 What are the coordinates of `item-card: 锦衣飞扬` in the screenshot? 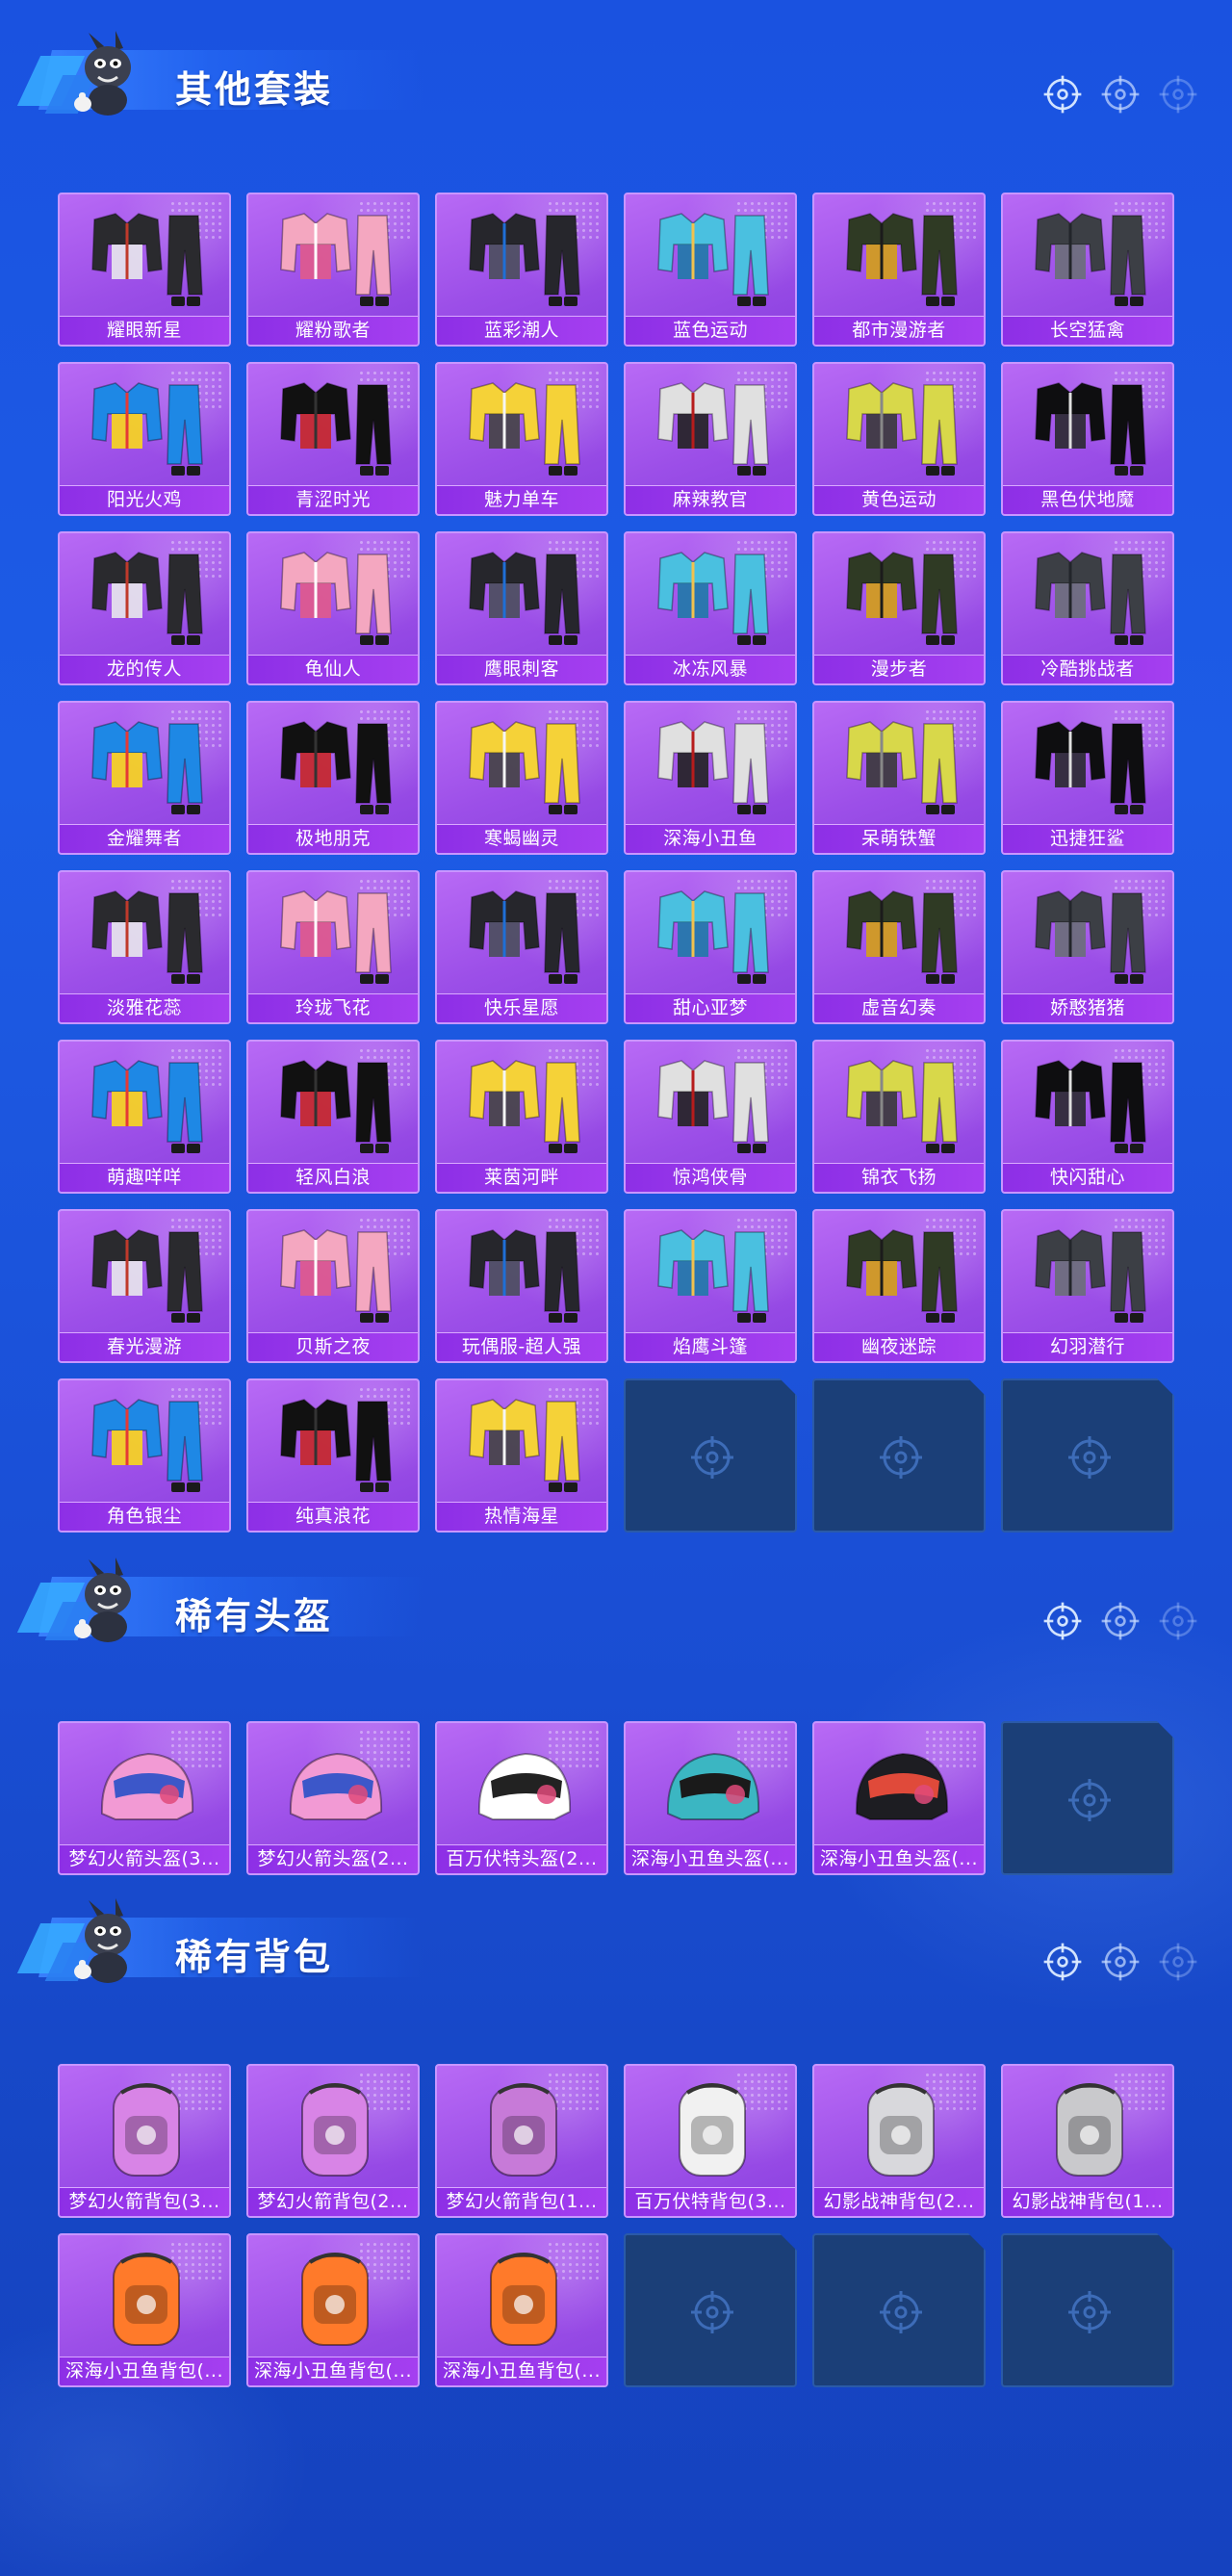 It's located at (899, 1117).